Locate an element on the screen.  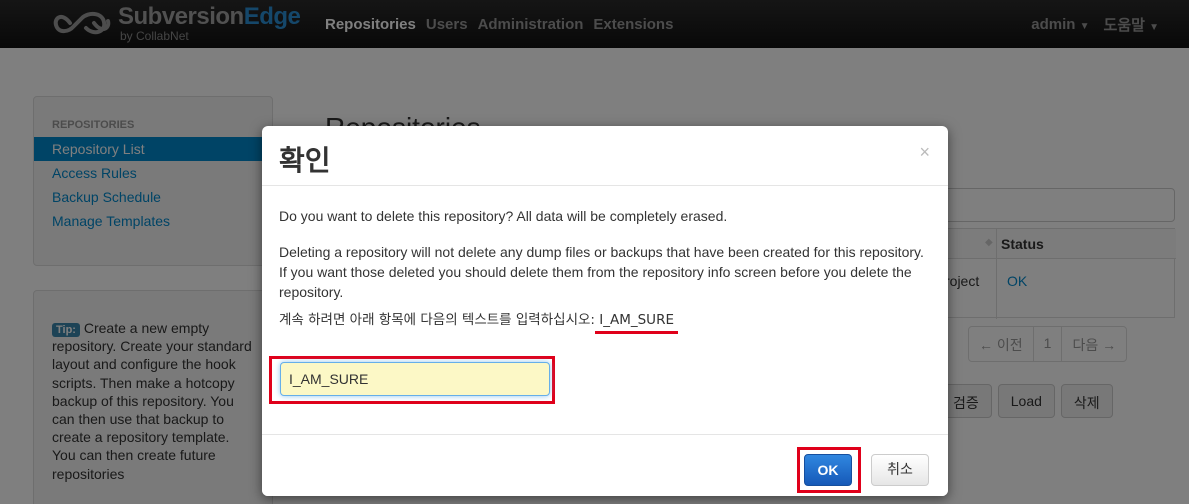
dialog-header: 확인 × is located at coordinates (605, 156).